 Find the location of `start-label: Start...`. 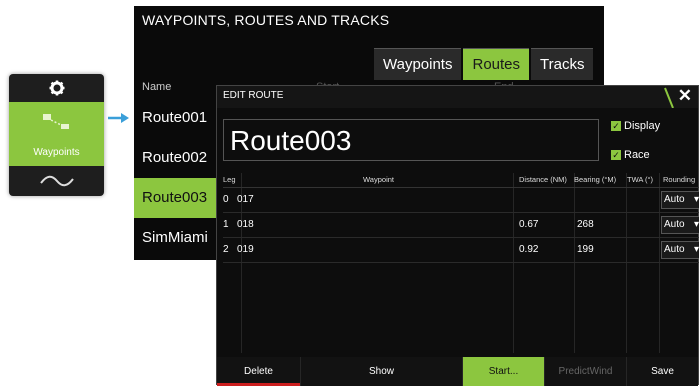

start-label: Start... is located at coordinates (503, 371).